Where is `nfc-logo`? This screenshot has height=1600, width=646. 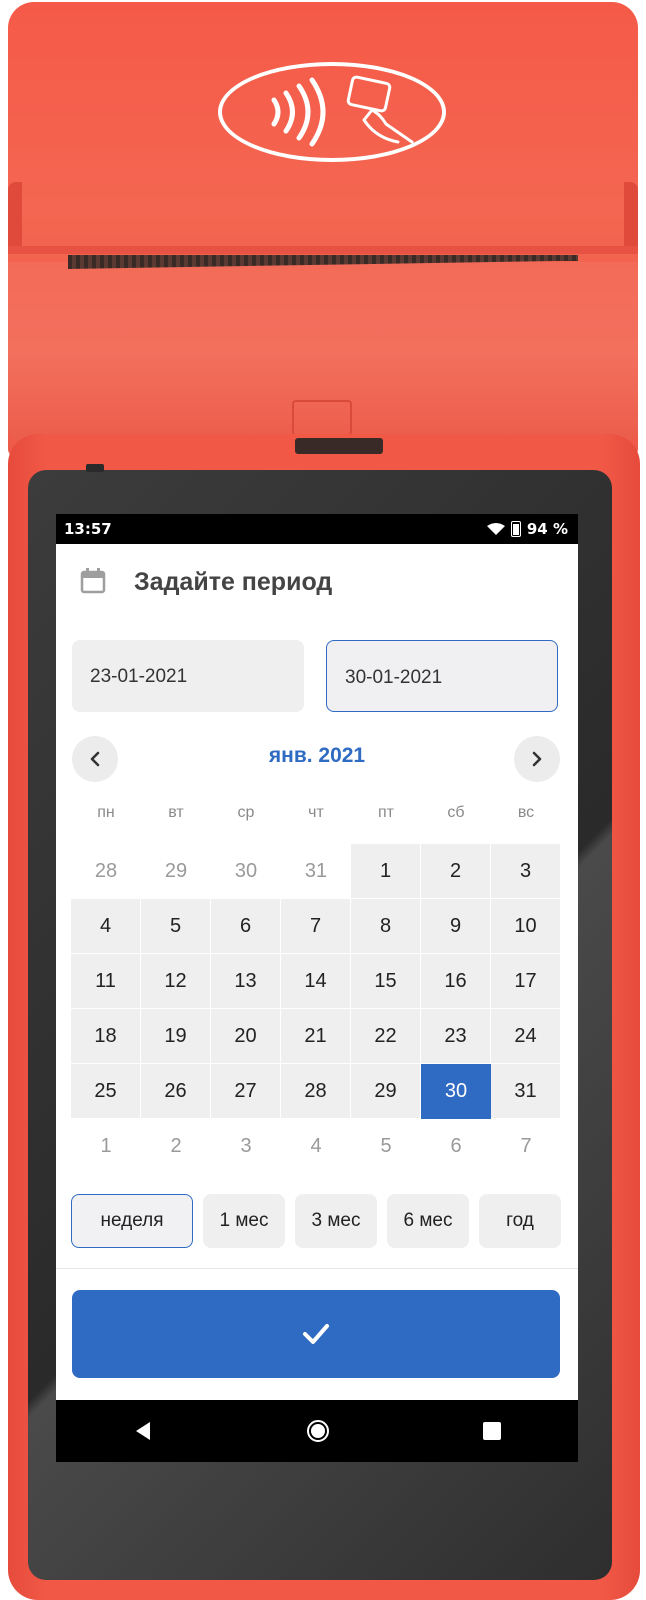
nfc-logo is located at coordinates (332, 112).